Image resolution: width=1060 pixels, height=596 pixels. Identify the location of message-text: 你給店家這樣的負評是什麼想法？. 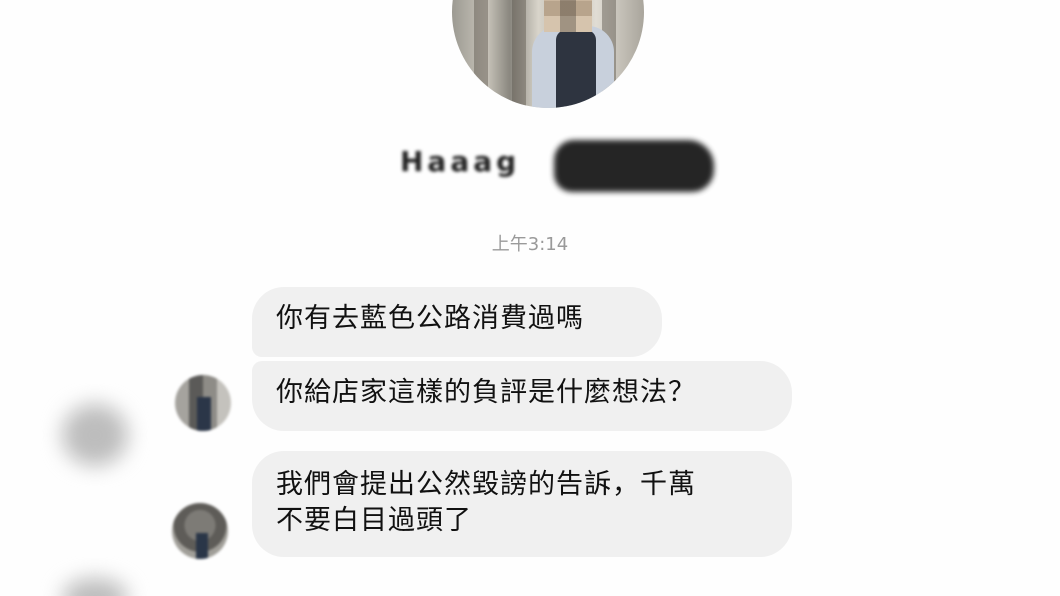
(486, 392).